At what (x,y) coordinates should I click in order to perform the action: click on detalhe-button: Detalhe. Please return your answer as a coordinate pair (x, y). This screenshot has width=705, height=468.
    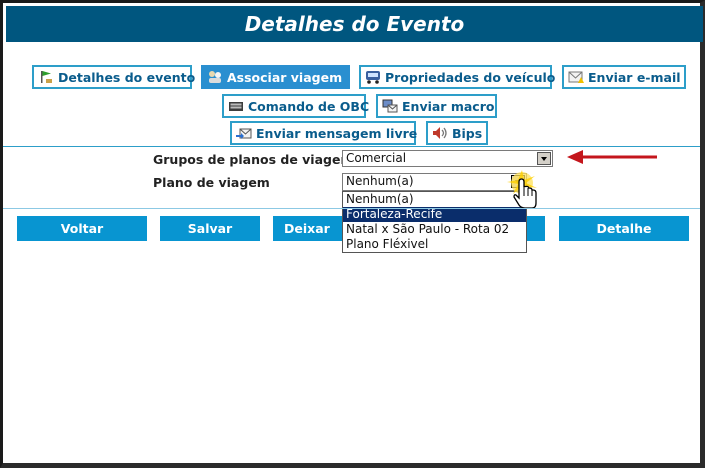
    Looking at the image, I should click on (624, 228).